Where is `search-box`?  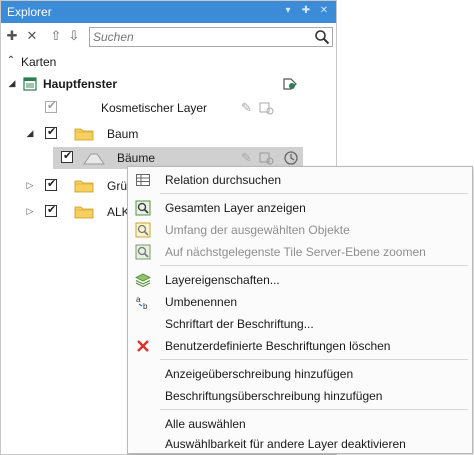 search-box is located at coordinates (211, 37).